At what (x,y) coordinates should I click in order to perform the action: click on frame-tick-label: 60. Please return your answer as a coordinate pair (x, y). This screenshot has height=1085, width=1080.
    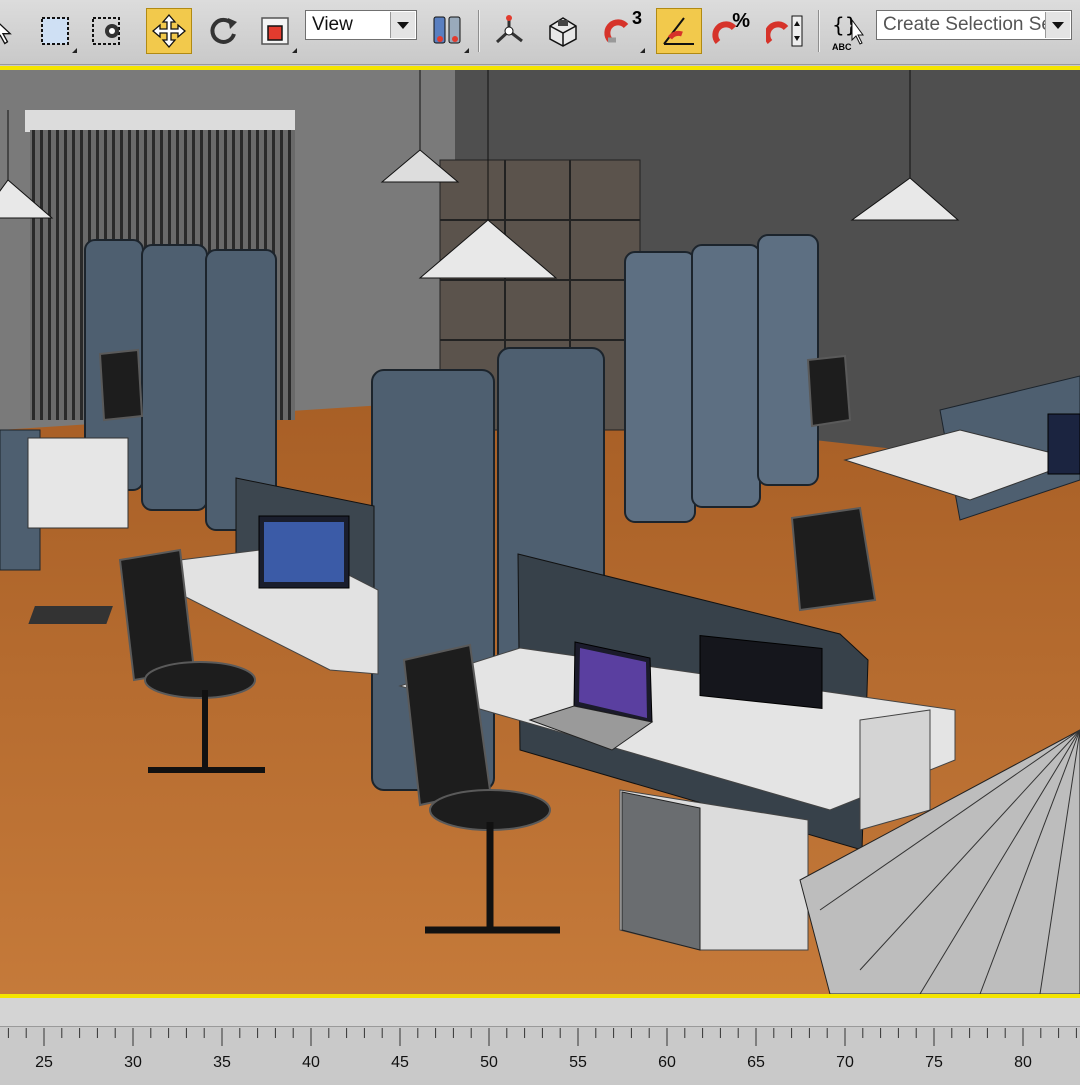
    Looking at the image, I should click on (667, 1062).